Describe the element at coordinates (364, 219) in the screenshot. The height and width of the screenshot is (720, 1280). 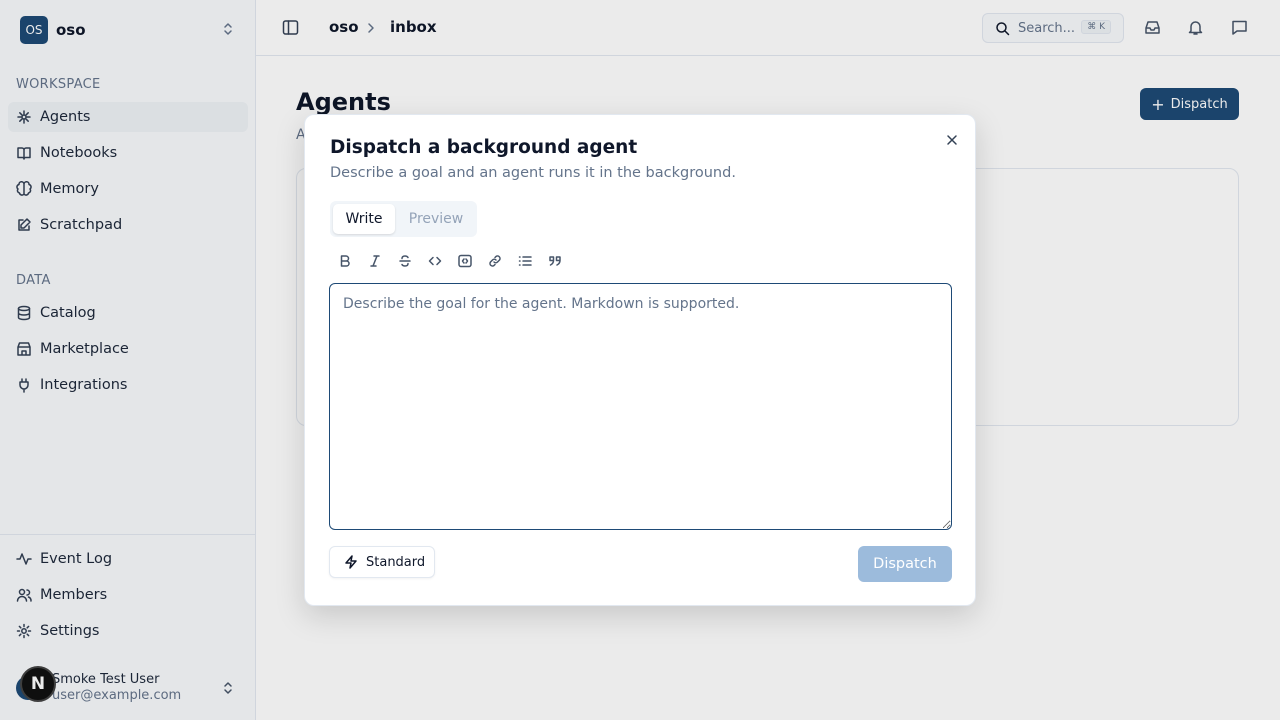
I see `tab-write: Write` at that location.